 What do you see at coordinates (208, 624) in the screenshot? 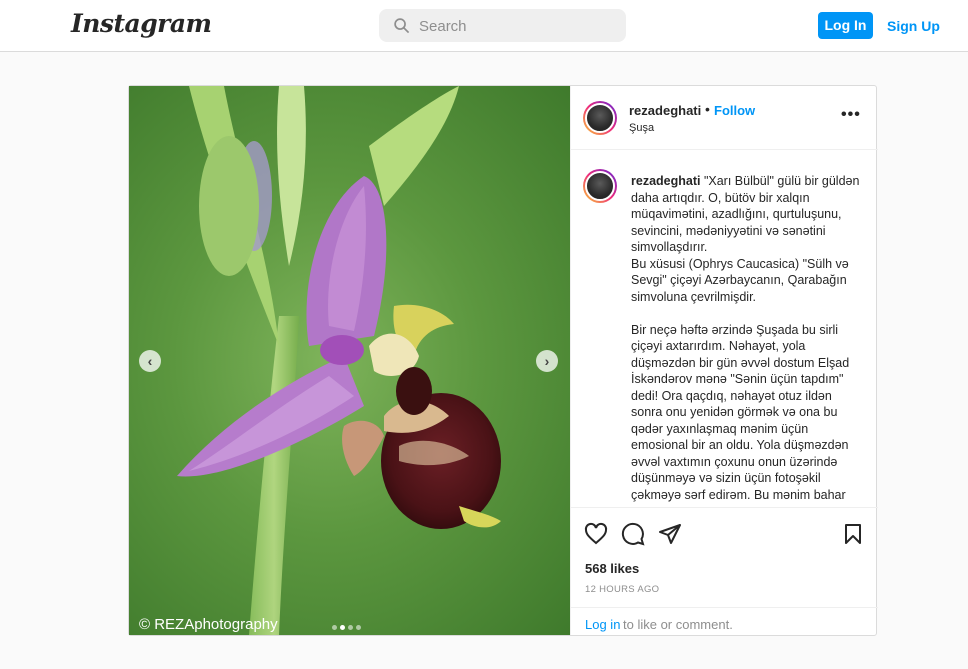
I see `photo-watermark: © REZAphotography` at bounding box center [208, 624].